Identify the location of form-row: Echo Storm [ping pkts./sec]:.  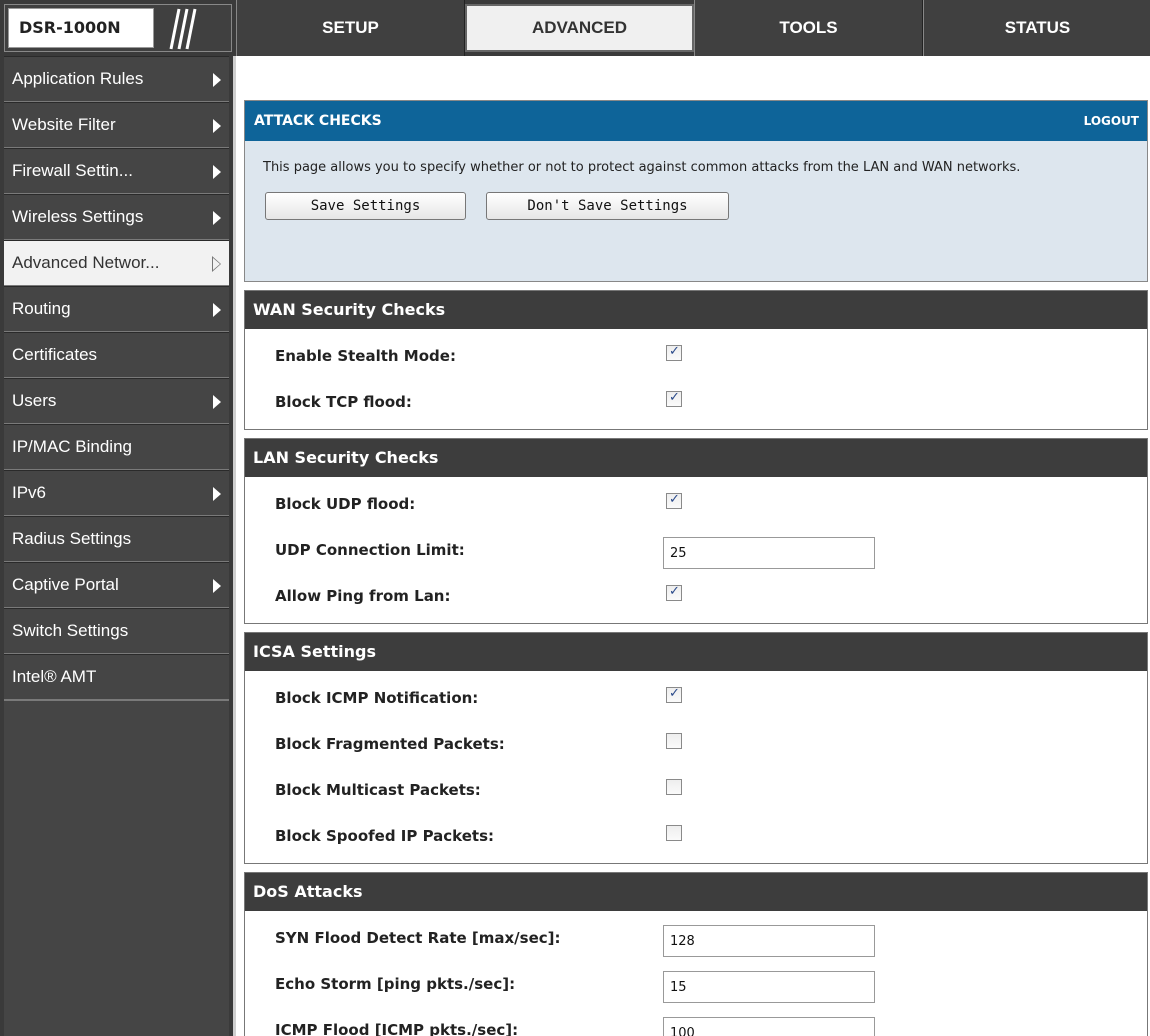
(696, 984).